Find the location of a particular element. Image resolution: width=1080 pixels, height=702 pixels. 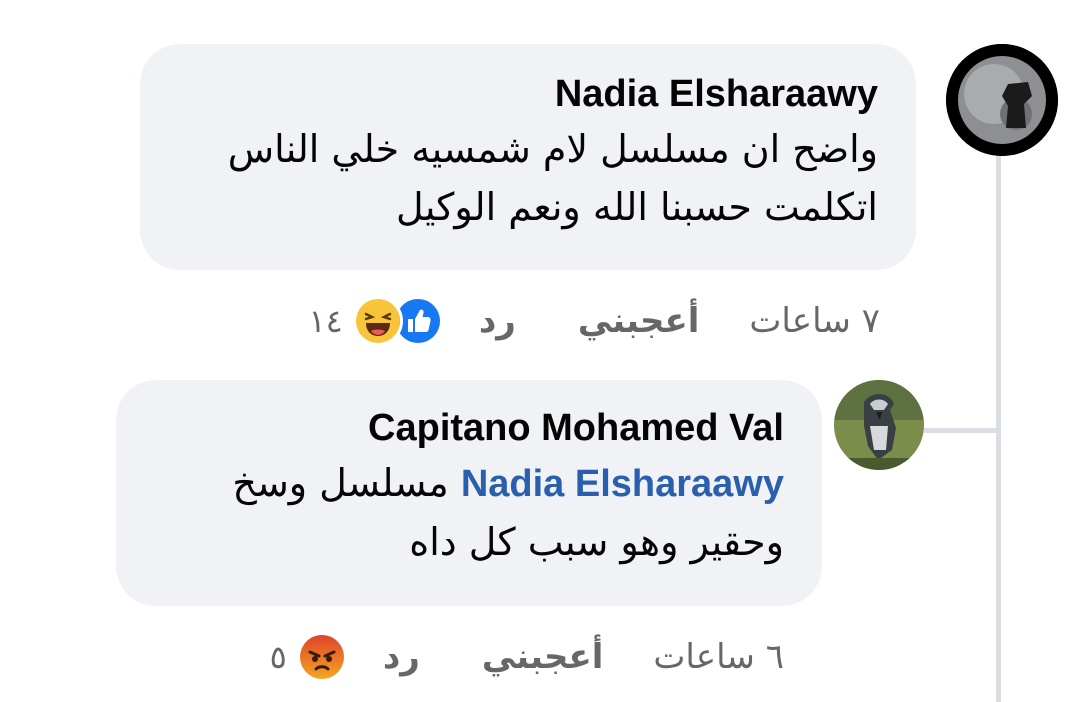

comment-actions: ٦ ساعات أعجبني رد ٥ is located at coordinates (527, 657).